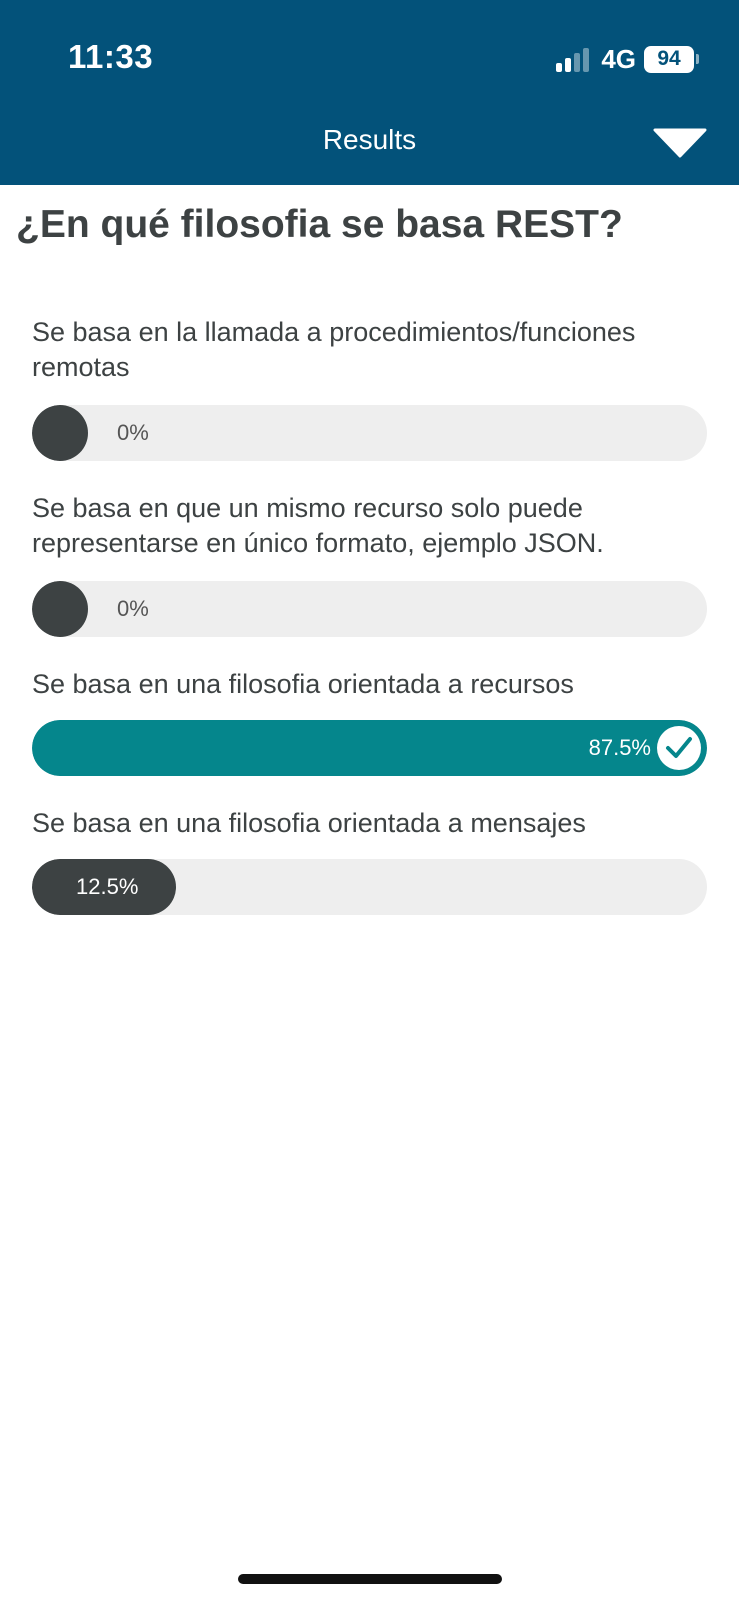 This screenshot has width=739, height=1600. I want to click on result-bar: 87.5%, so click(369, 748).